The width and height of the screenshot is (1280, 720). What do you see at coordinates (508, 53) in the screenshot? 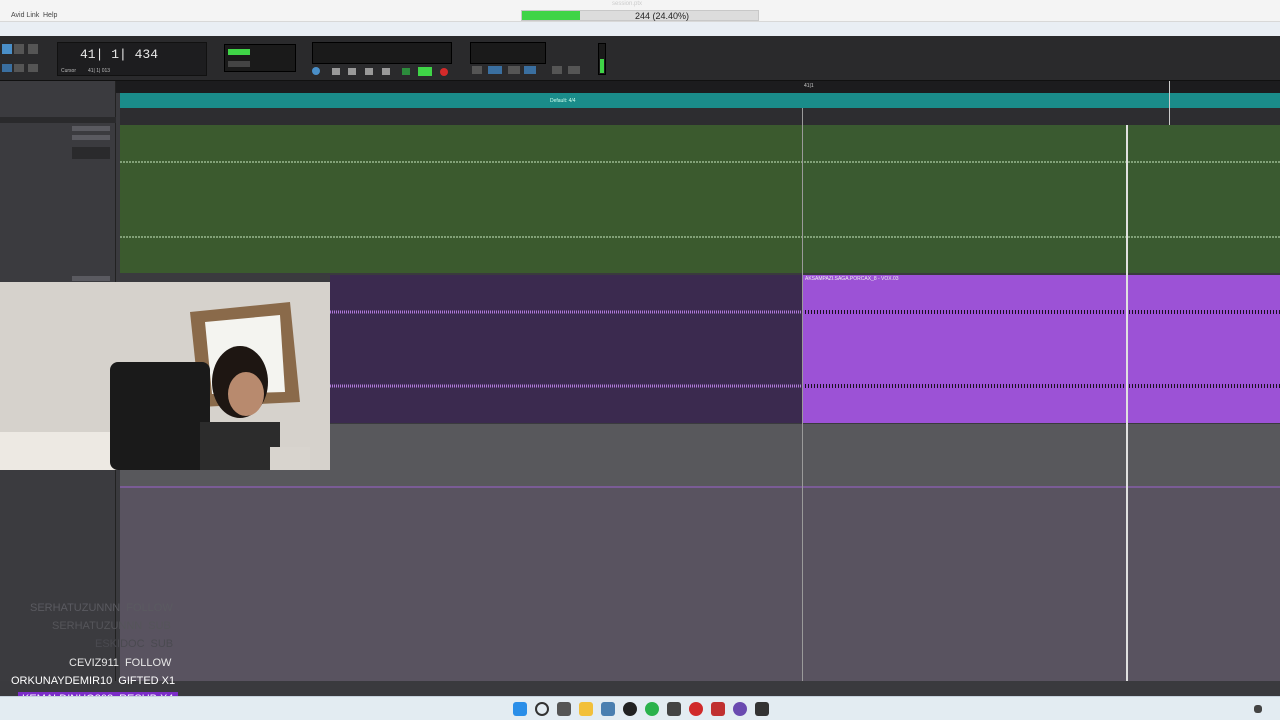
I see `count-off-display` at bounding box center [508, 53].